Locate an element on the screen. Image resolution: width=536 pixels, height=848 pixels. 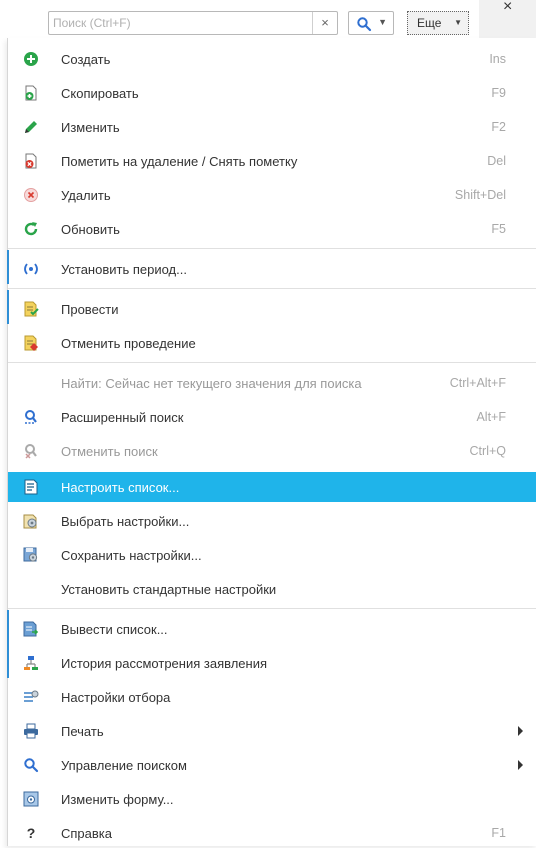
choose-settings-icon is located at coordinates (30, 521).